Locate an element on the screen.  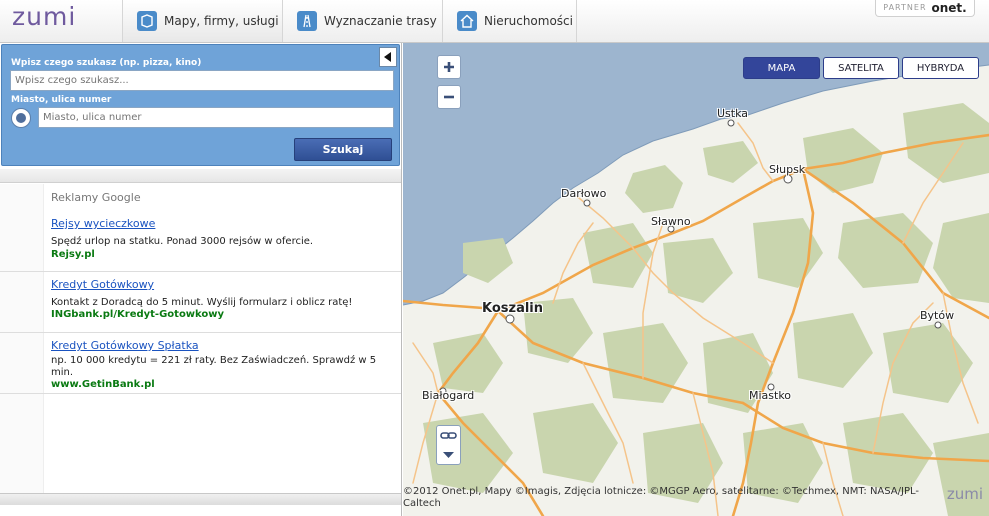
tab-route-planning: Wyznaczanie trasy is located at coordinates (362, 21).